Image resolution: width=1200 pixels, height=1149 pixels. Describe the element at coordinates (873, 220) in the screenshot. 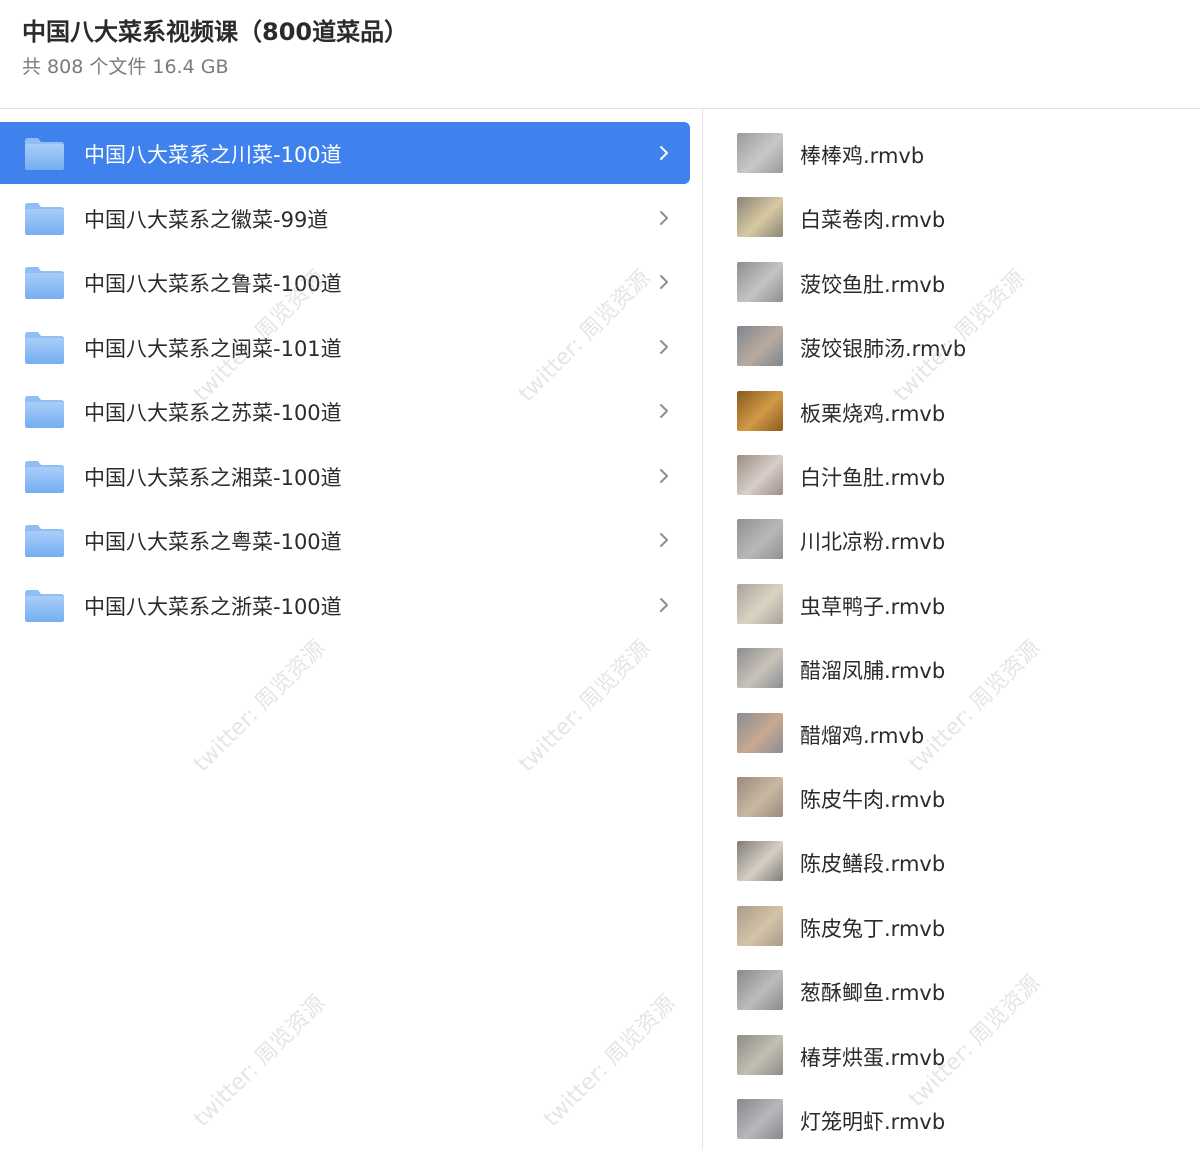

I see `file-label: 白菜卷肉.rmvb` at that location.